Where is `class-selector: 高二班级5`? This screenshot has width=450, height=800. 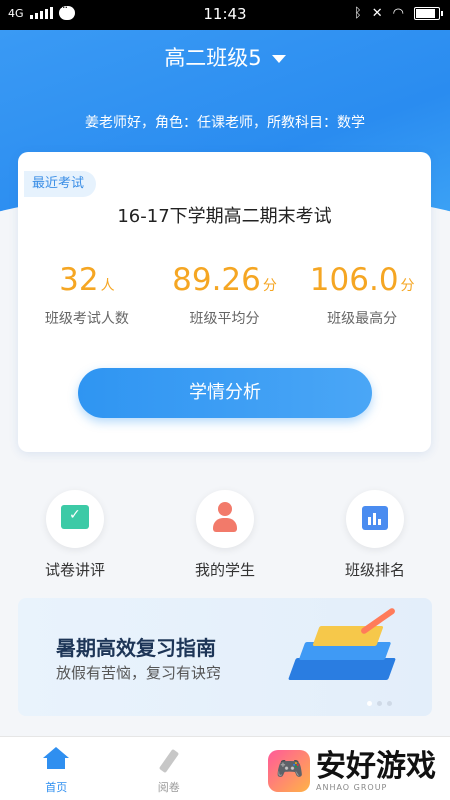
class-selector: 高二班级5 is located at coordinates (225, 57).